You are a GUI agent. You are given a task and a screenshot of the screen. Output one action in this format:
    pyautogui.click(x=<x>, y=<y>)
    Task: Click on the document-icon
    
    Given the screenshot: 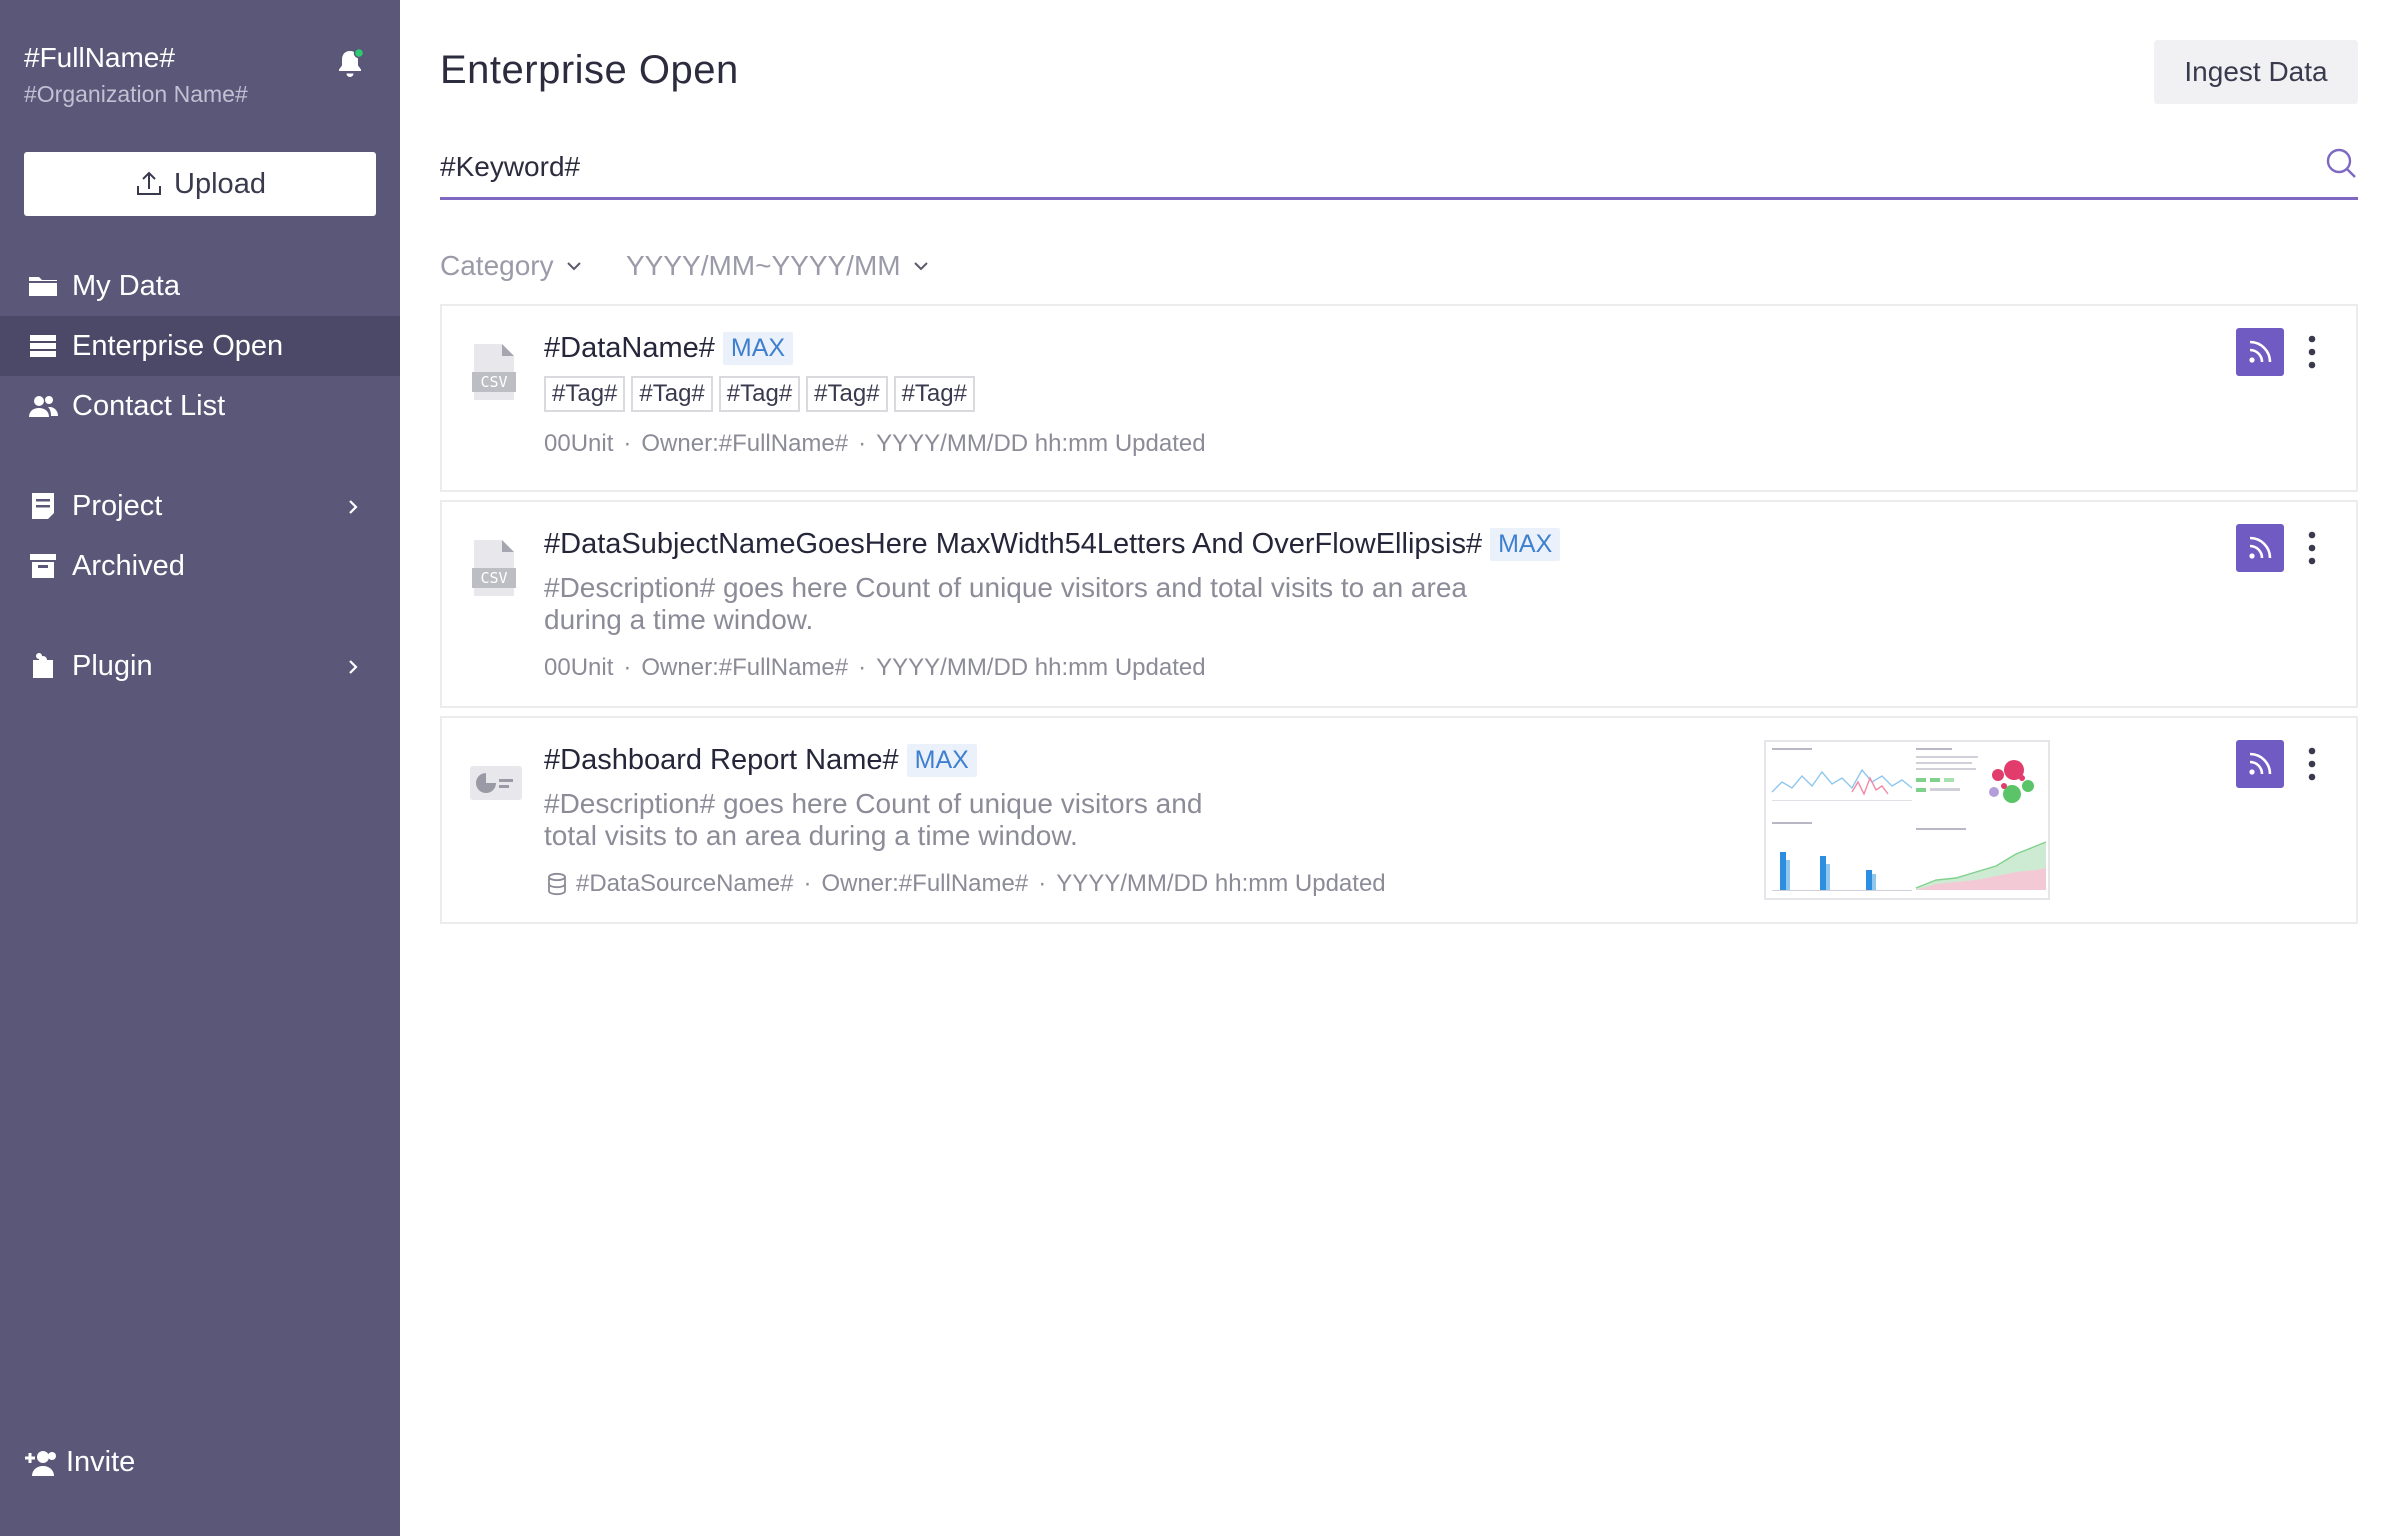 What is the action you would take?
    pyautogui.click(x=43, y=506)
    